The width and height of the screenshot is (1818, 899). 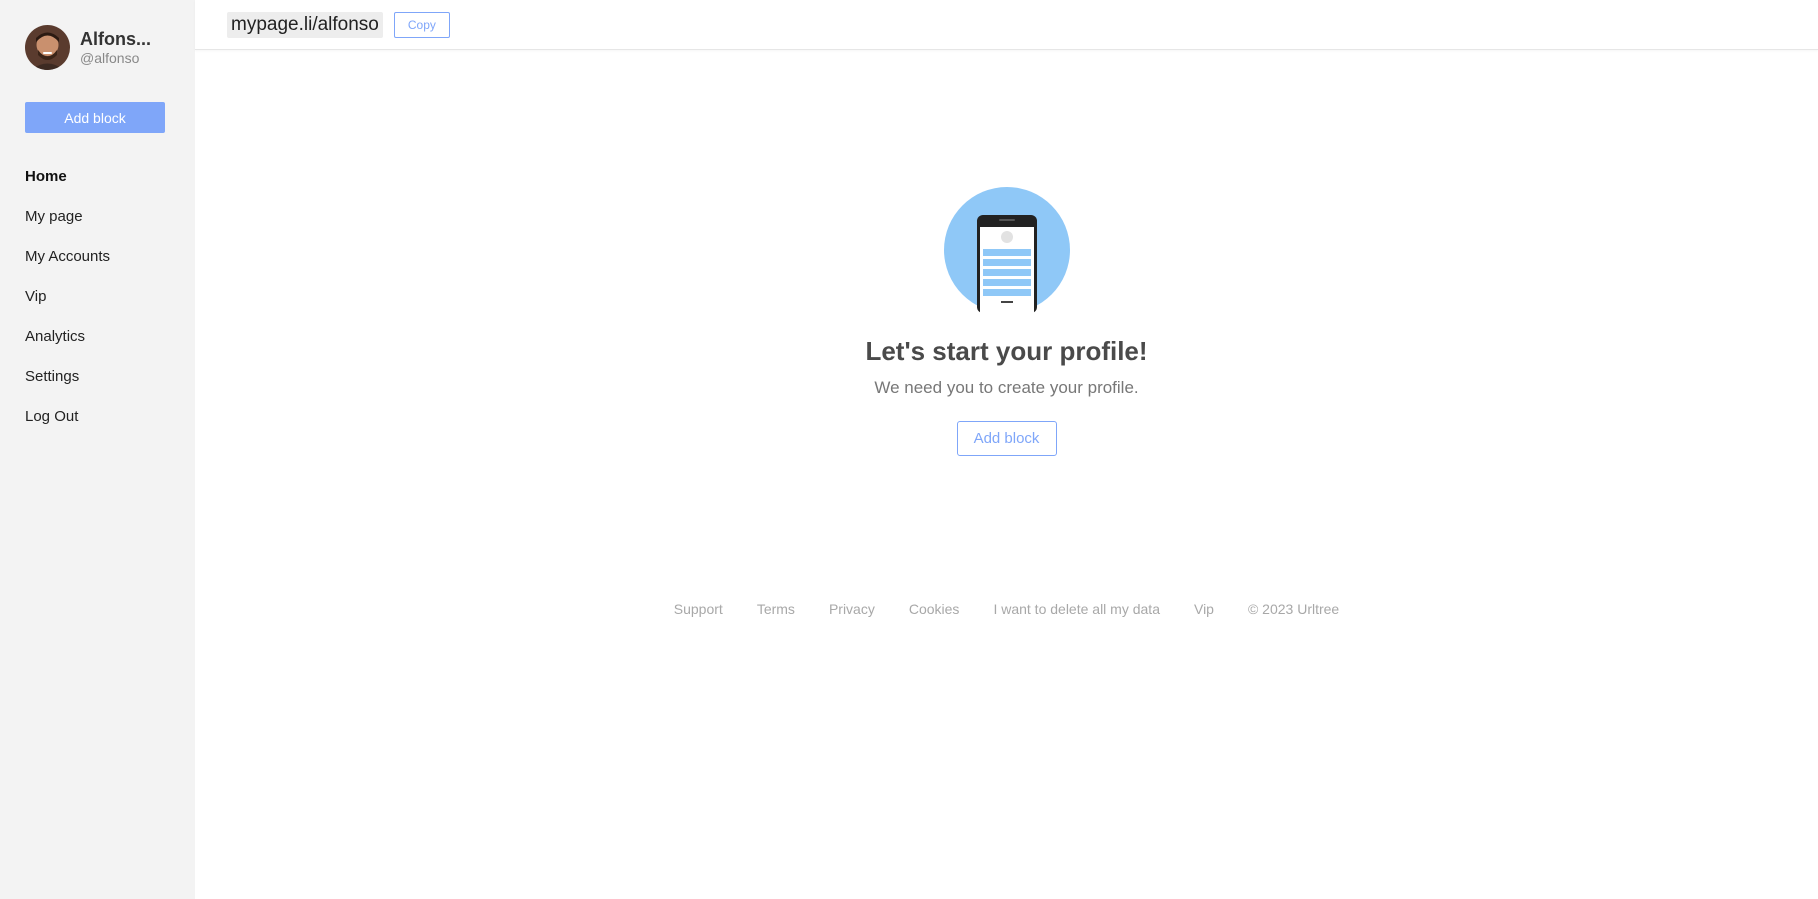 What do you see at coordinates (1006, 438) in the screenshot?
I see `add-block-button: Add block` at bounding box center [1006, 438].